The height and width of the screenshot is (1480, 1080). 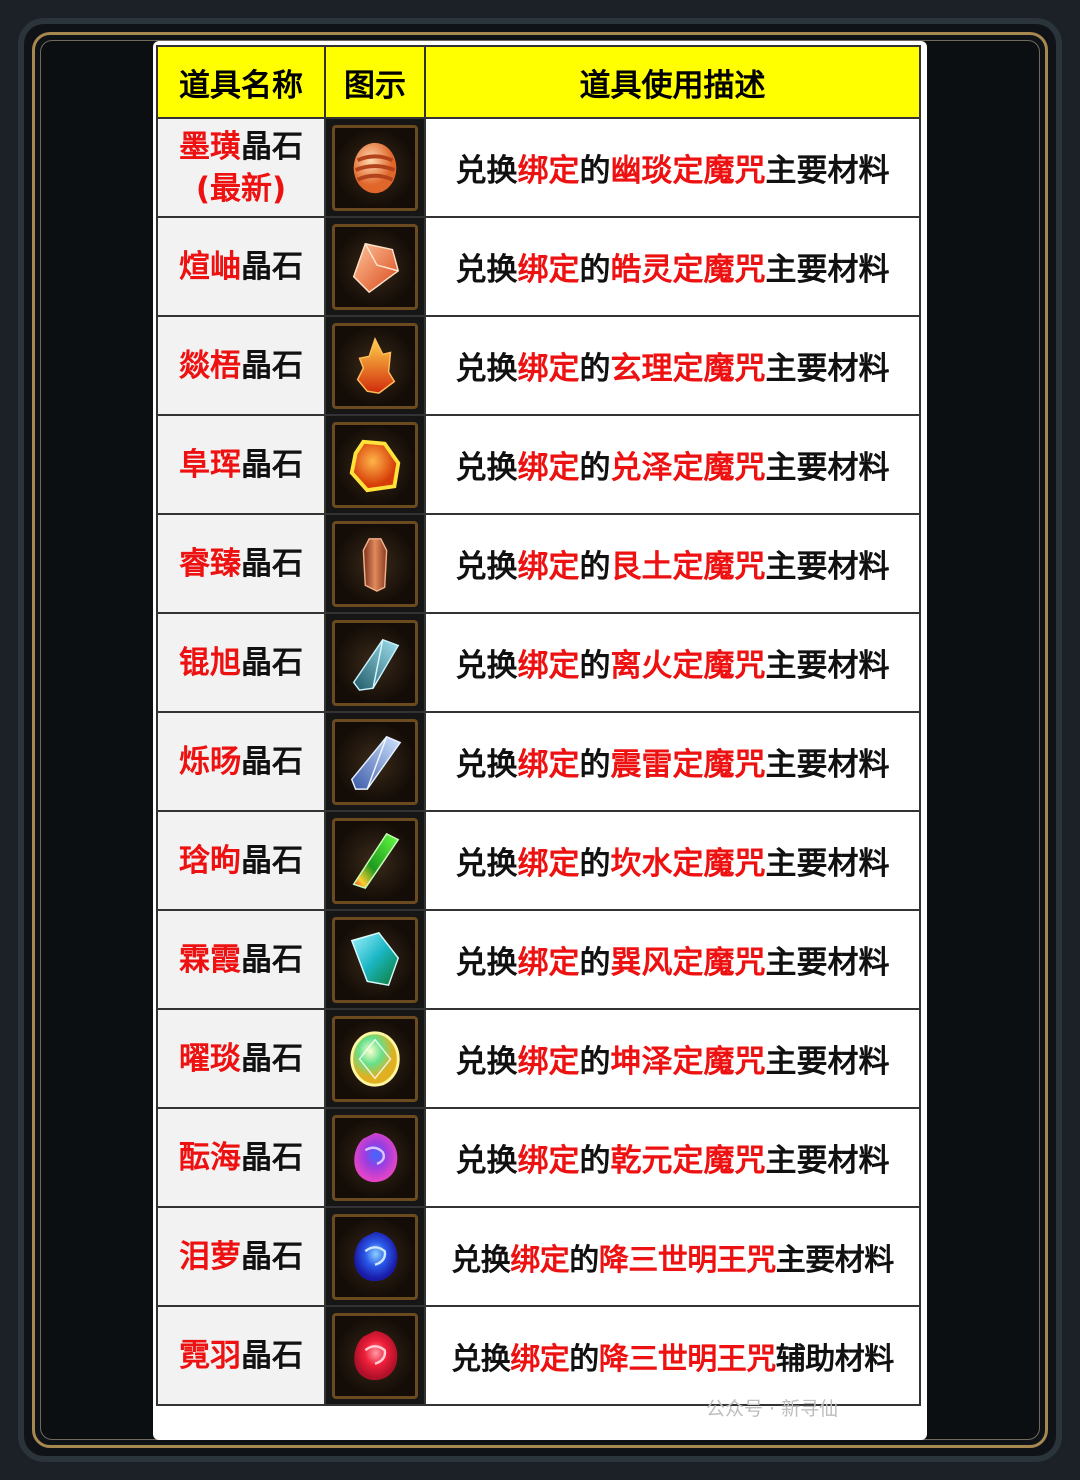 What do you see at coordinates (835, 1359) in the screenshot?
I see `desc-tail: 辅助材料` at bounding box center [835, 1359].